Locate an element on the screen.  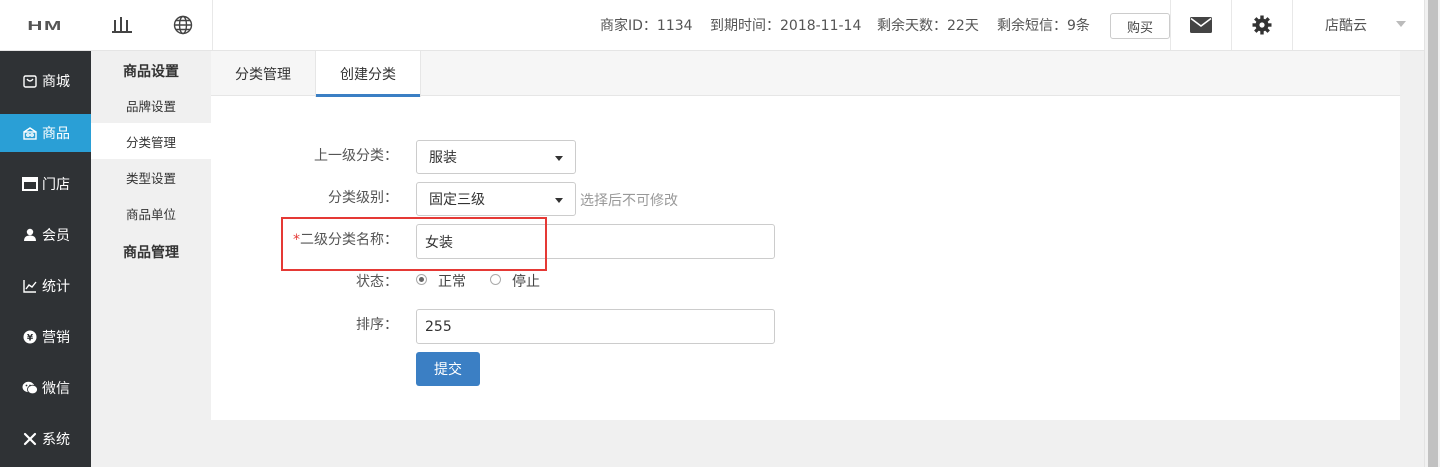
scrollbar is located at coordinates (1432, 233).